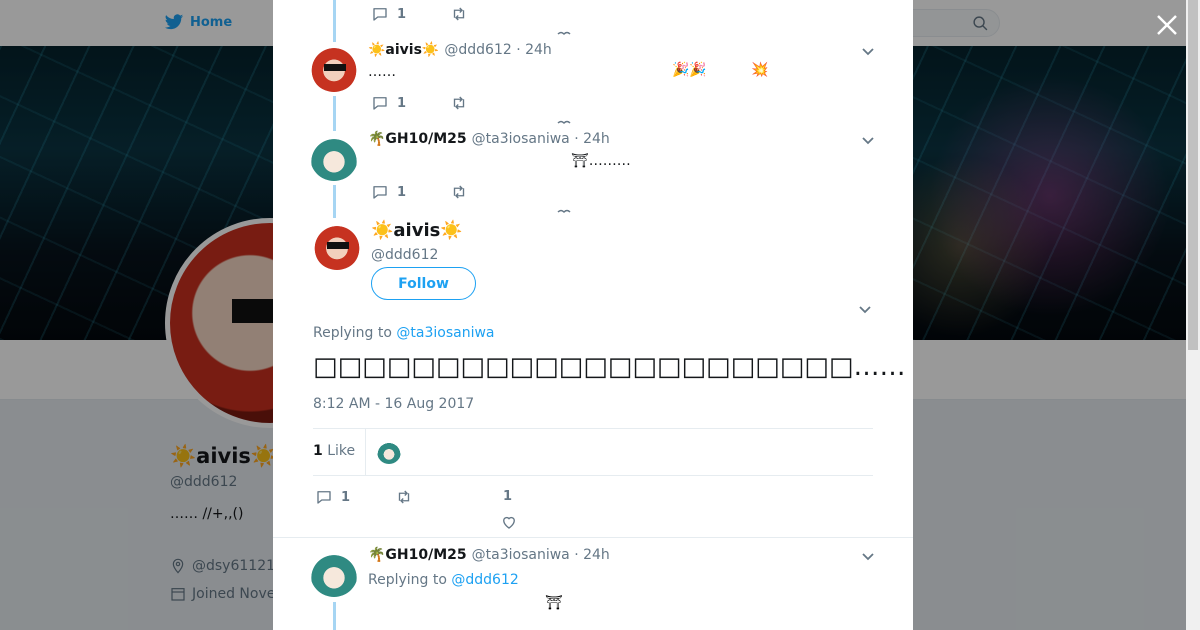 This screenshot has height=630, width=1200. I want to click on like-stat: 1 Like, so click(334, 451).